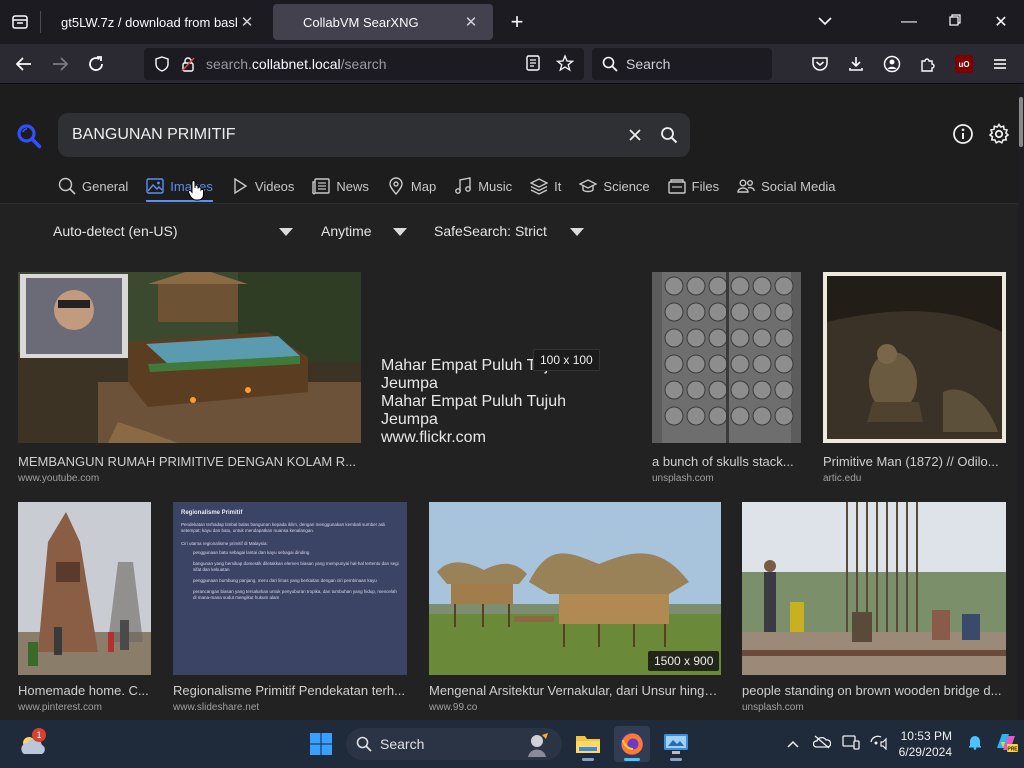 This screenshot has height=768, width=1024. What do you see at coordinates (842, 478) in the screenshot?
I see `result-source: artic.edu` at bounding box center [842, 478].